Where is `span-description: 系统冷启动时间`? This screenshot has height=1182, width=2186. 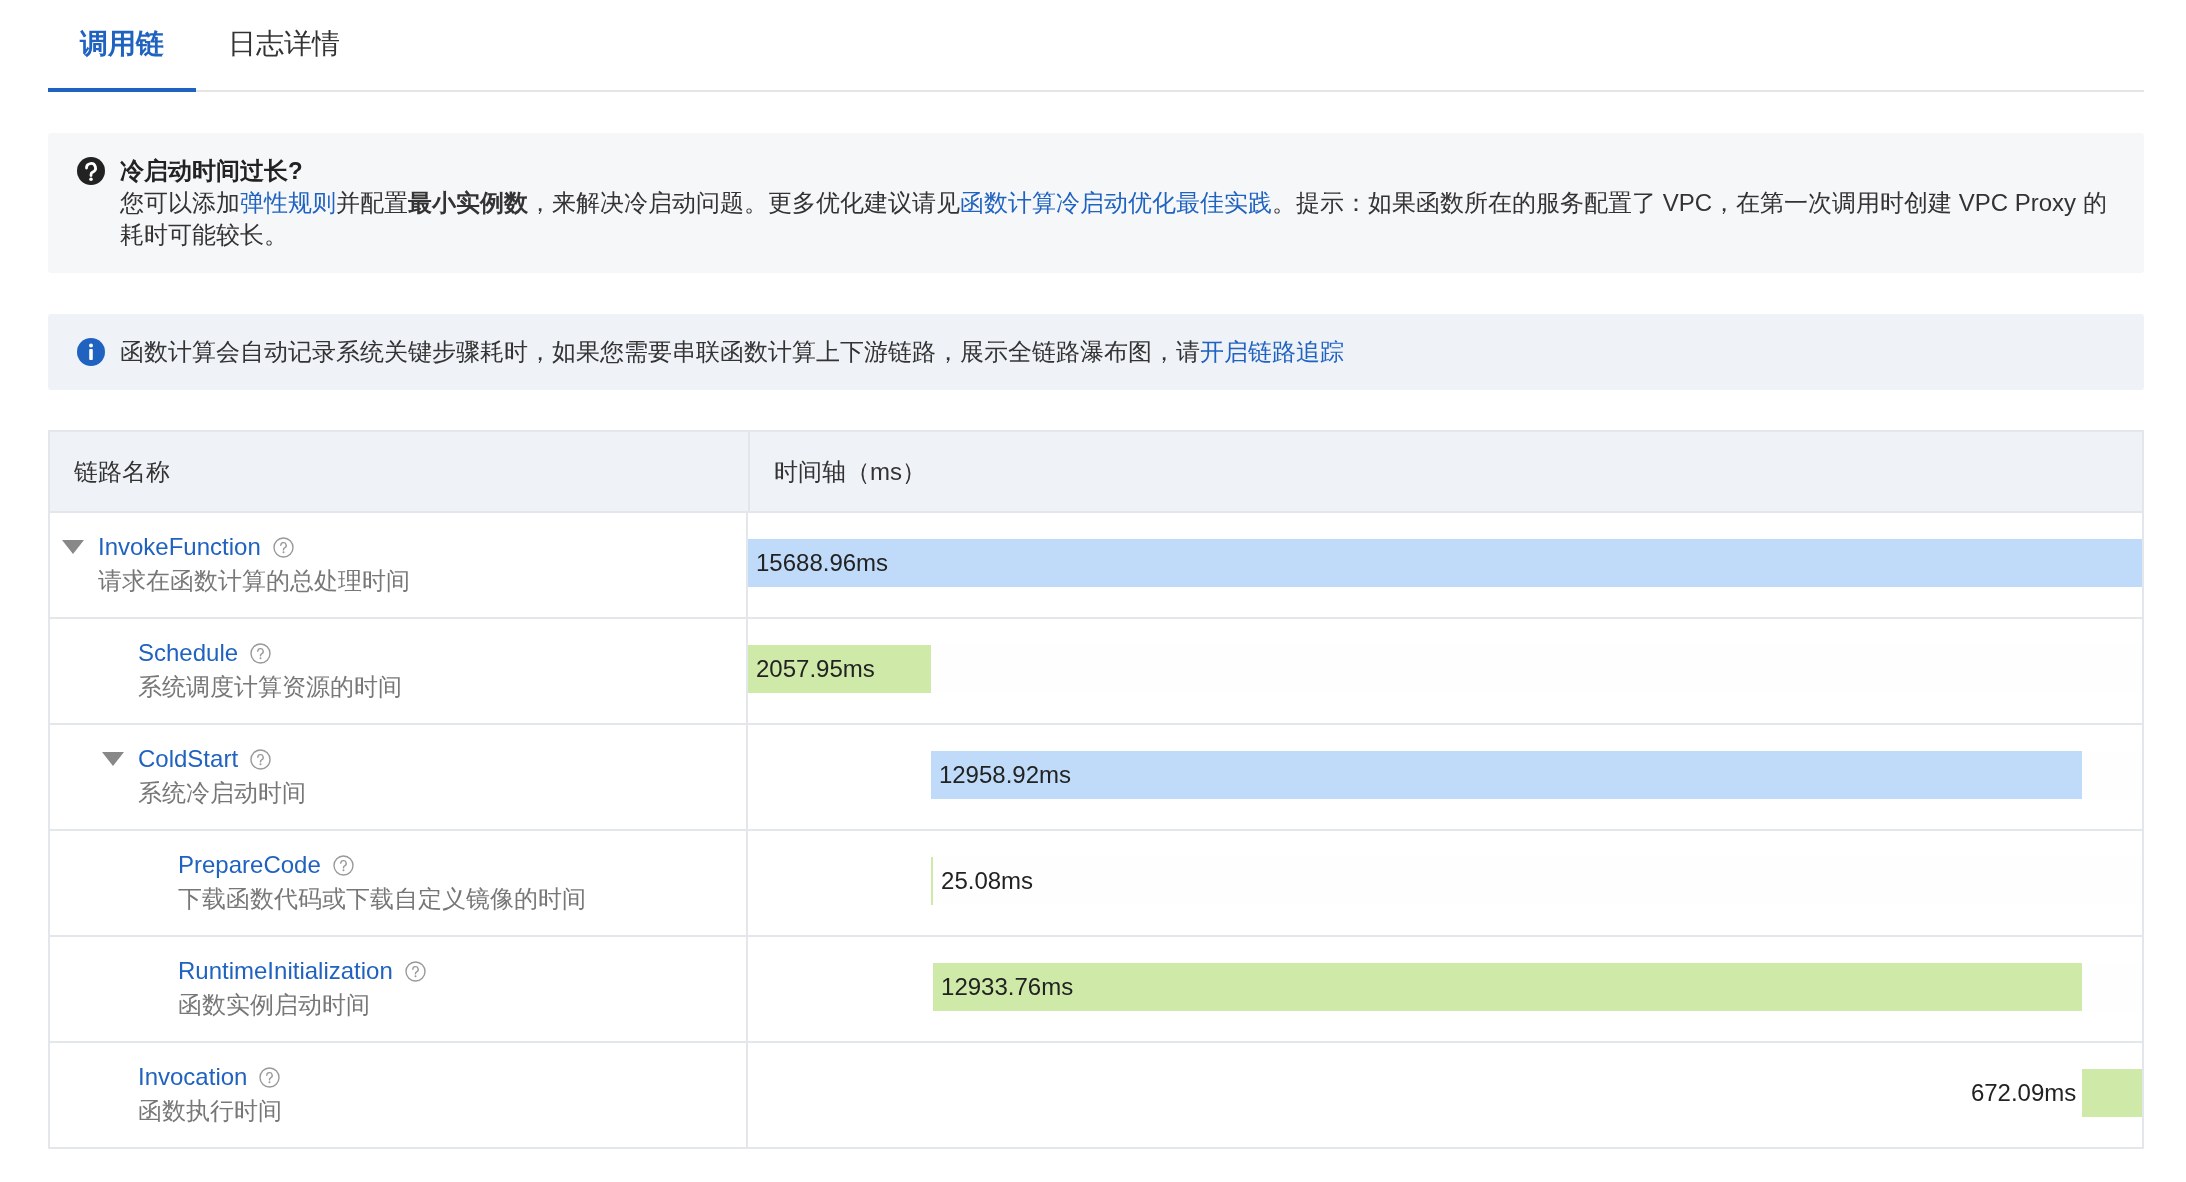 span-description: 系统冷启动时间 is located at coordinates (222, 793).